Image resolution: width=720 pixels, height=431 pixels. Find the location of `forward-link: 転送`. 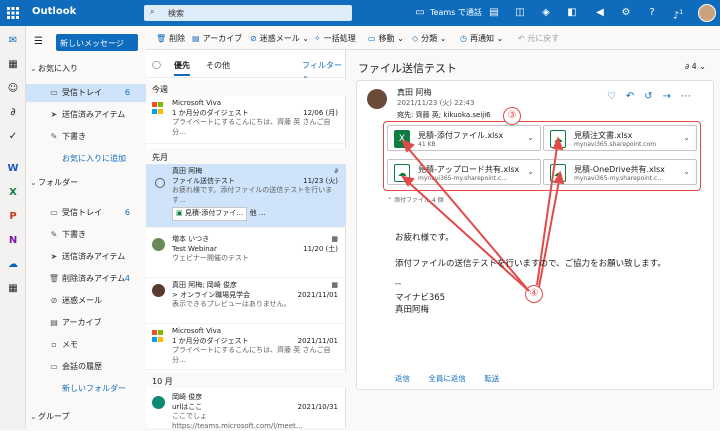

forward-link: 転送 is located at coordinates (491, 378).